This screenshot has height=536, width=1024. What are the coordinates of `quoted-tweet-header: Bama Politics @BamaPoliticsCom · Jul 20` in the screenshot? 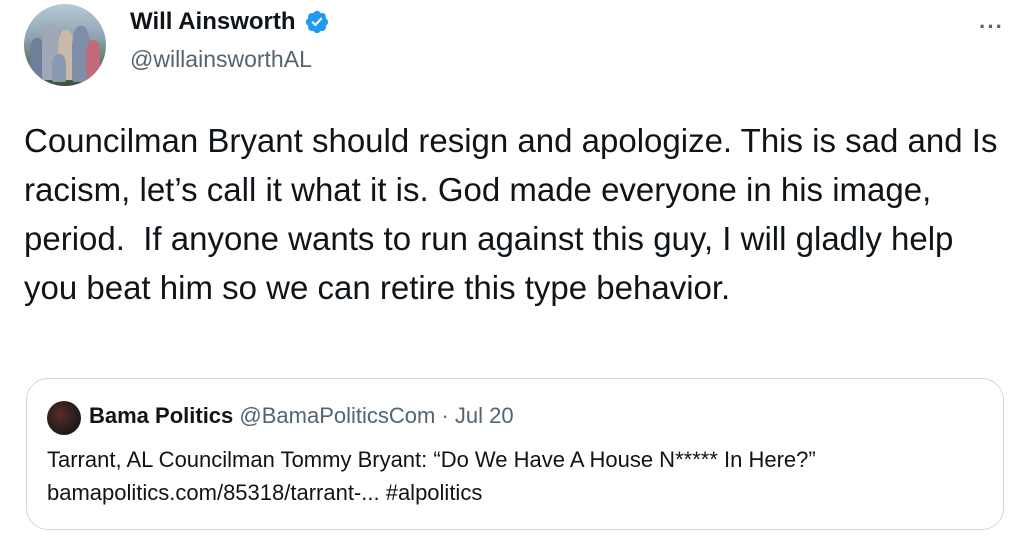 It's located at (301, 416).